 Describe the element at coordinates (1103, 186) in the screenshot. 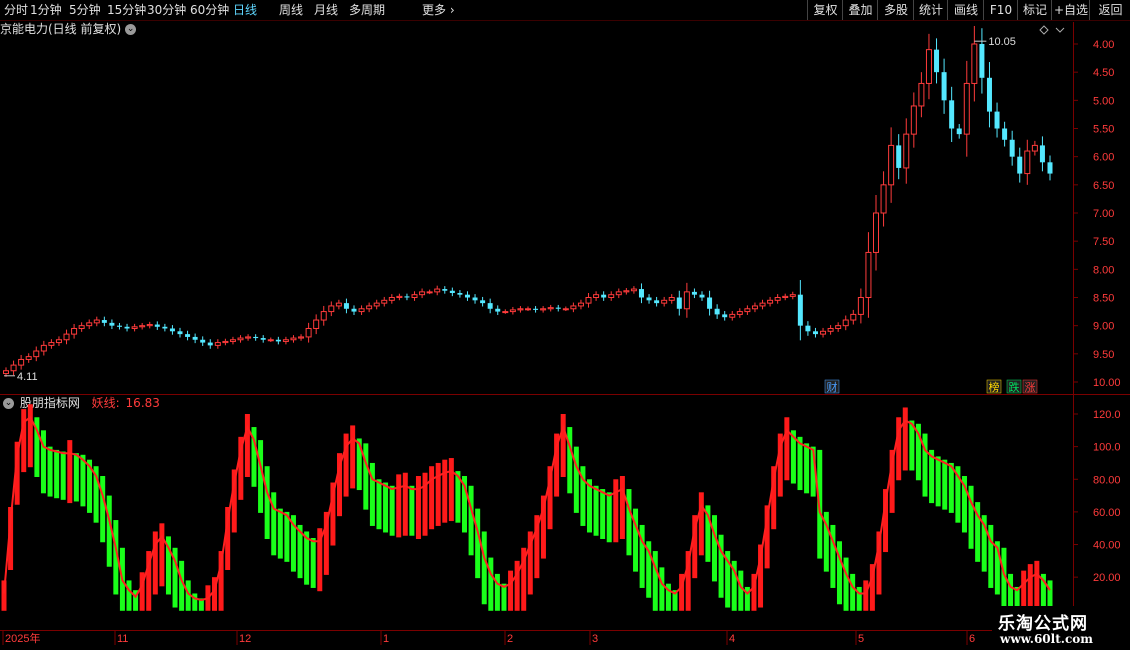

I see `price-tick-label: 6.50` at that location.